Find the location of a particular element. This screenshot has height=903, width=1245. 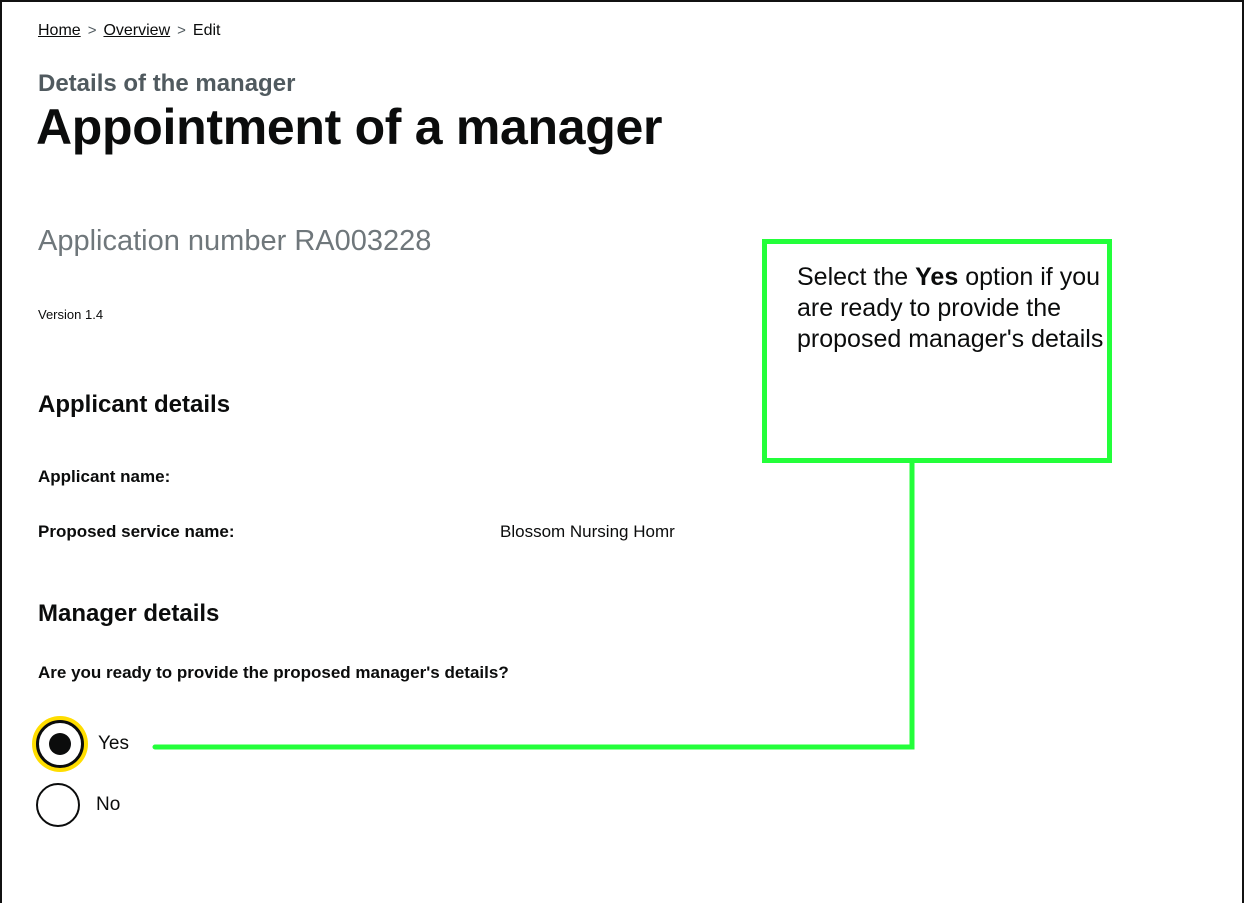

radio-no-label: No is located at coordinates (108, 805).